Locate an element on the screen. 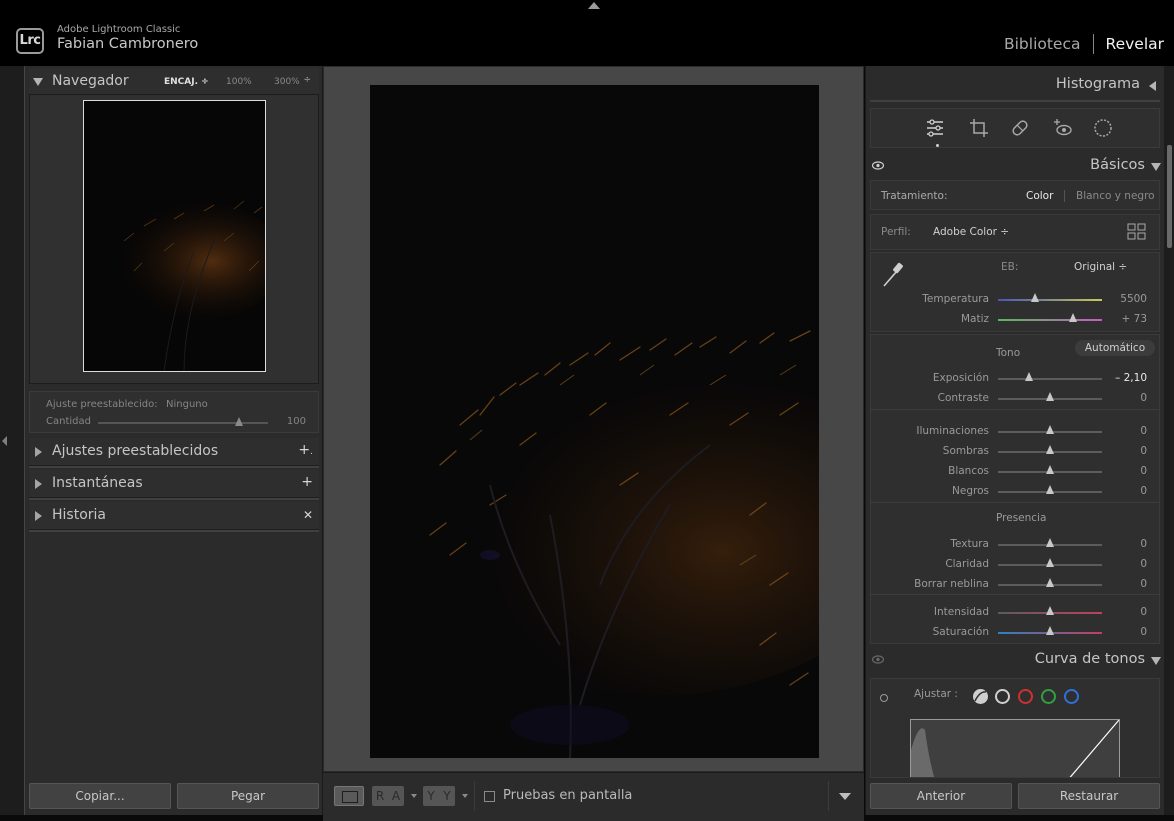 The image size is (1174, 821). slider-value: – 2,10 is located at coordinates (1127, 378).